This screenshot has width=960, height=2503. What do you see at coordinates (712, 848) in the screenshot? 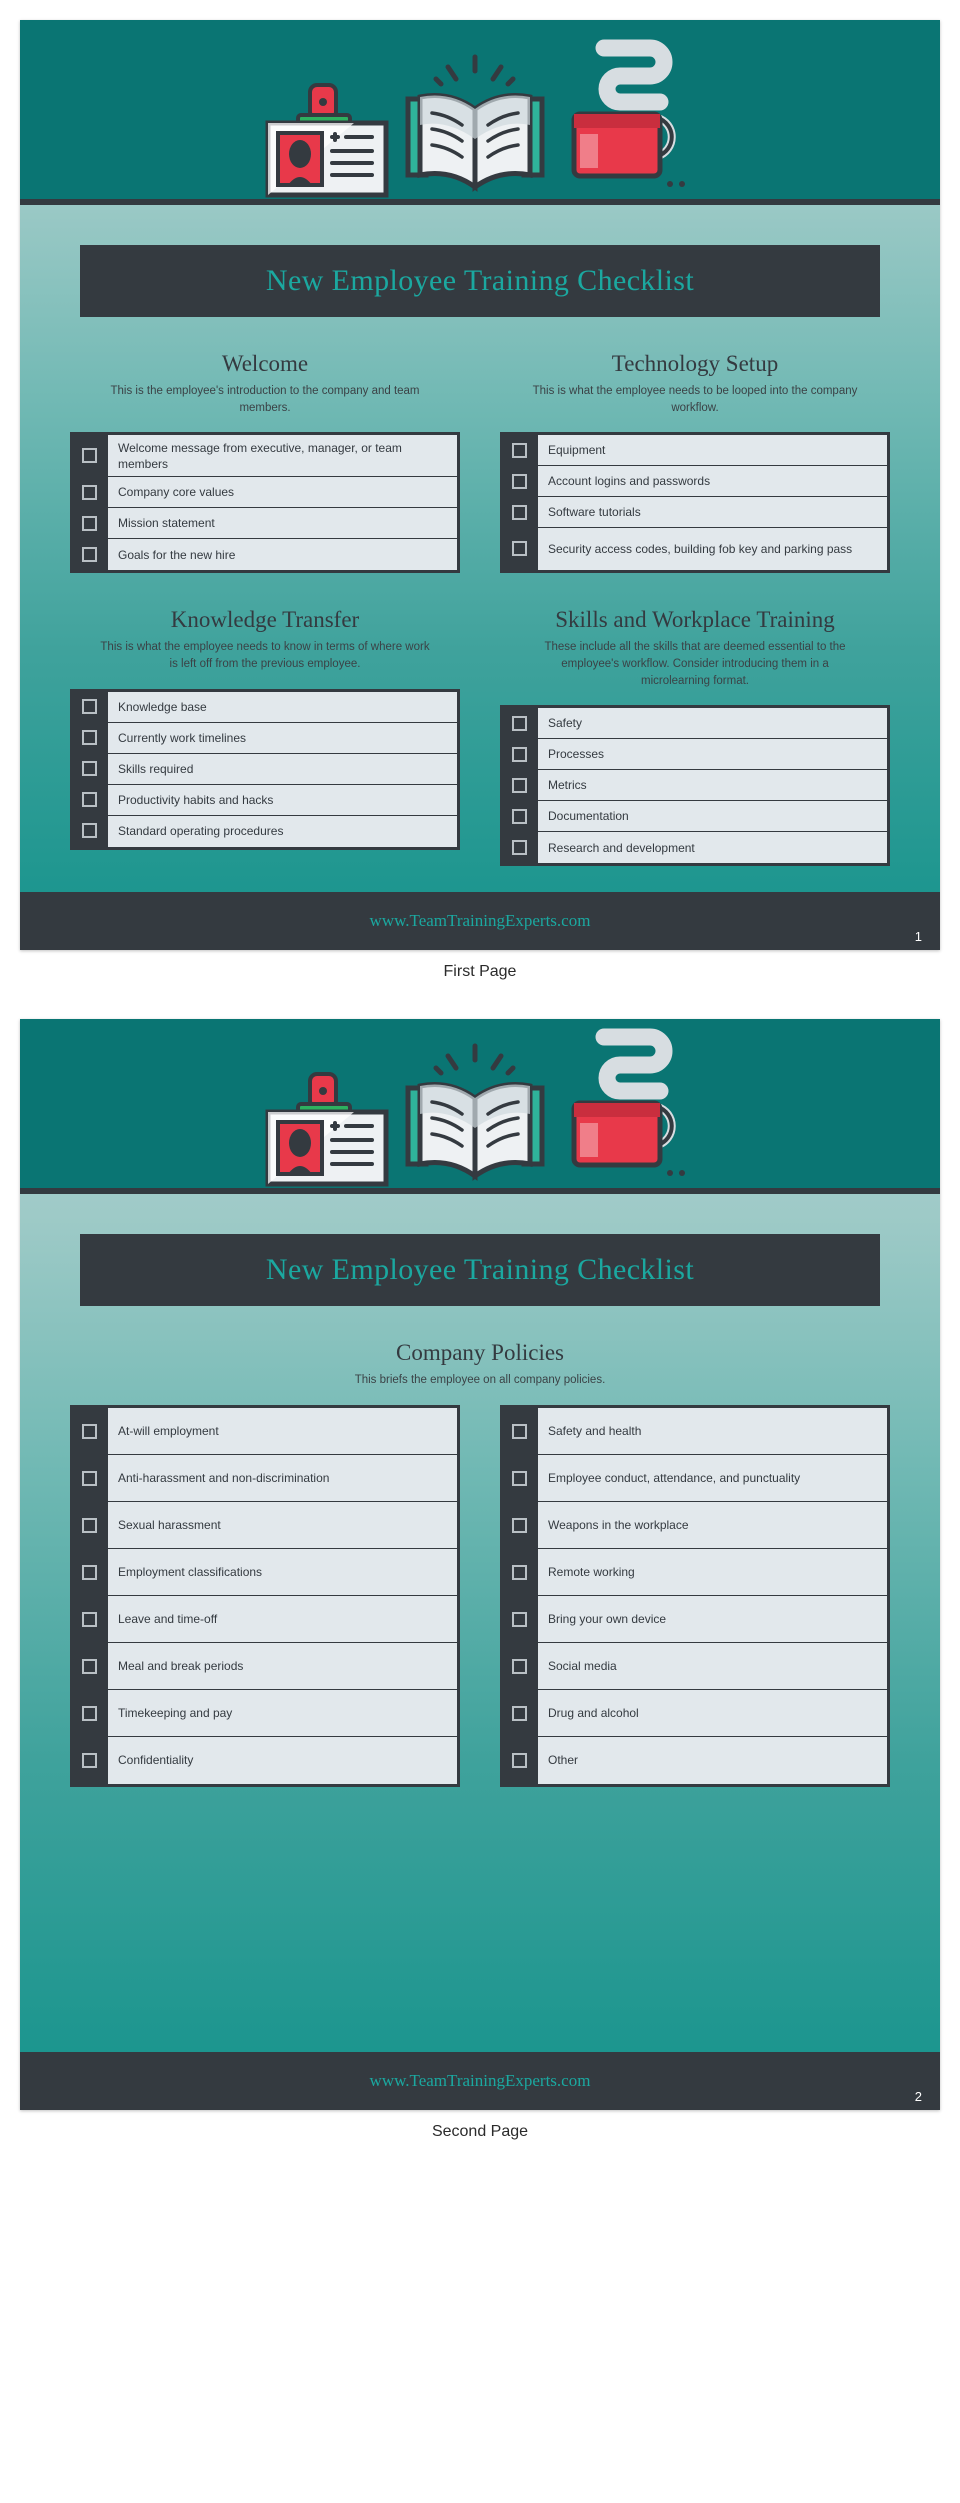
I see `list-item: Research and development` at bounding box center [712, 848].